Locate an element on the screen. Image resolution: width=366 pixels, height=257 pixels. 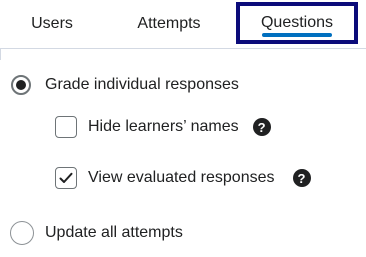
tab-attempts-label: Attempts is located at coordinates (169, 23).